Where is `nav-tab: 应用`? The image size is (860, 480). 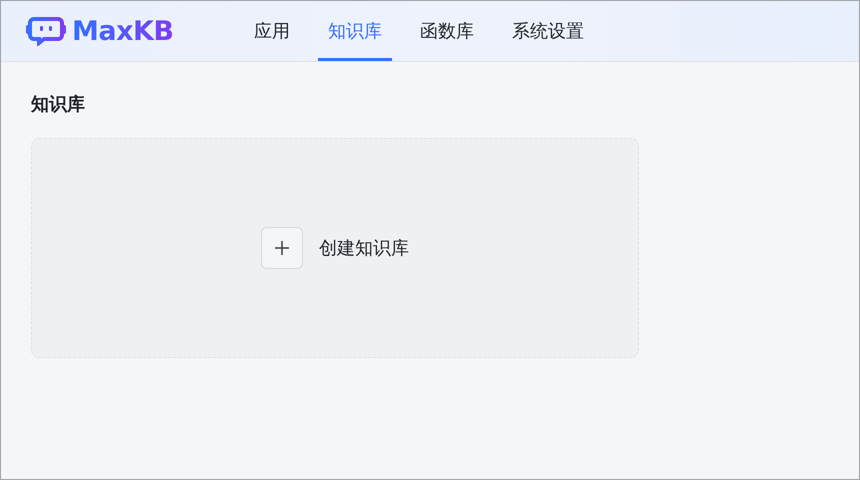 nav-tab: 应用 is located at coordinates (272, 31).